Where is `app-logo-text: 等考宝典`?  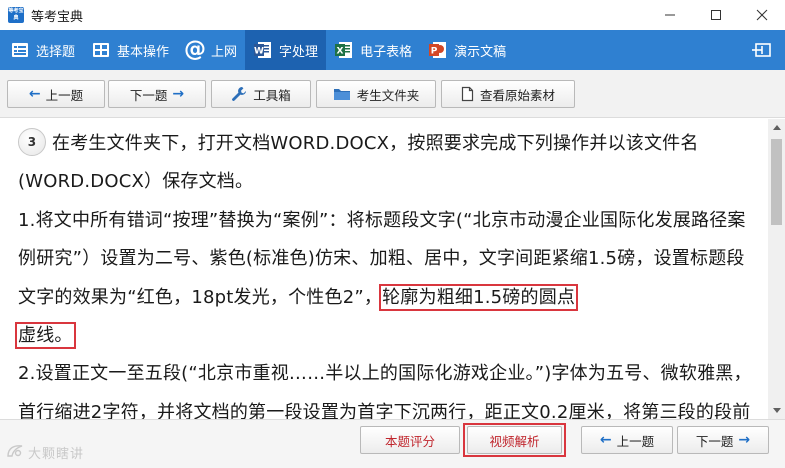 app-logo-text: 等考宝典 is located at coordinates (16, 14).